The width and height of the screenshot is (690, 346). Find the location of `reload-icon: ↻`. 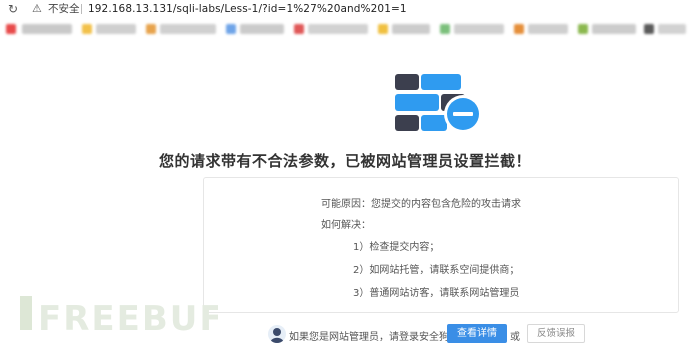

reload-icon: ↻ is located at coordinates (14, 9).